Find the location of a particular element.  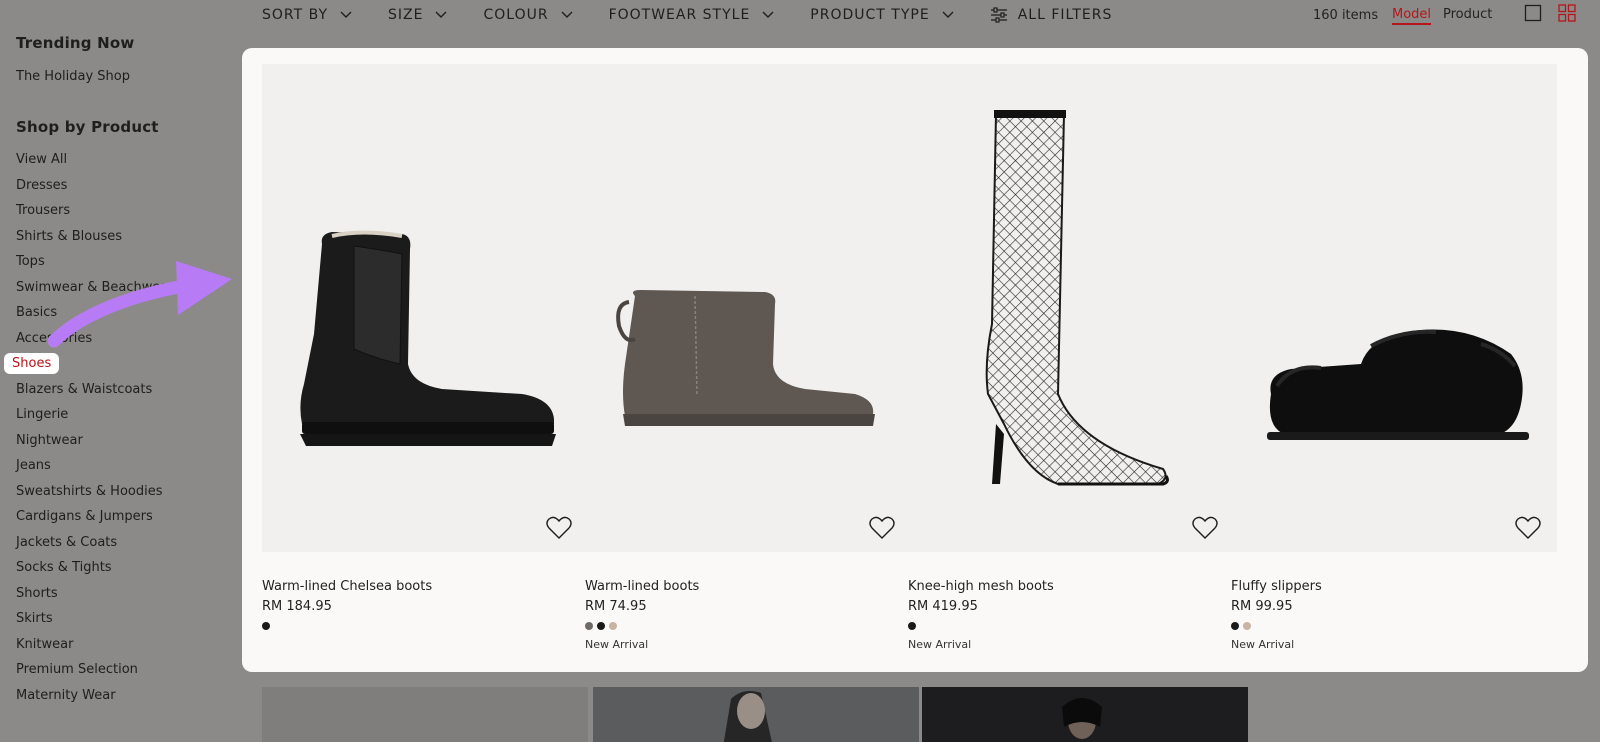

sidebar-item-shirts-blouses: Shirts & Blouses is located at coordinates (69, 236).